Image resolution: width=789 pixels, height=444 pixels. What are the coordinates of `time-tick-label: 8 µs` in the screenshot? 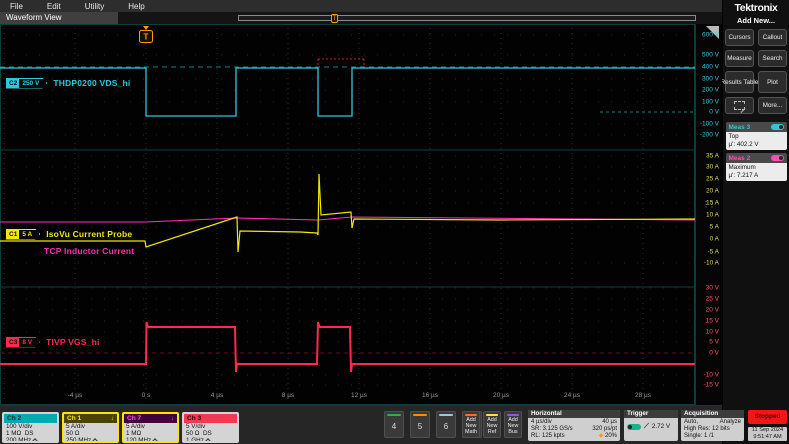 It's located at (288, 395).